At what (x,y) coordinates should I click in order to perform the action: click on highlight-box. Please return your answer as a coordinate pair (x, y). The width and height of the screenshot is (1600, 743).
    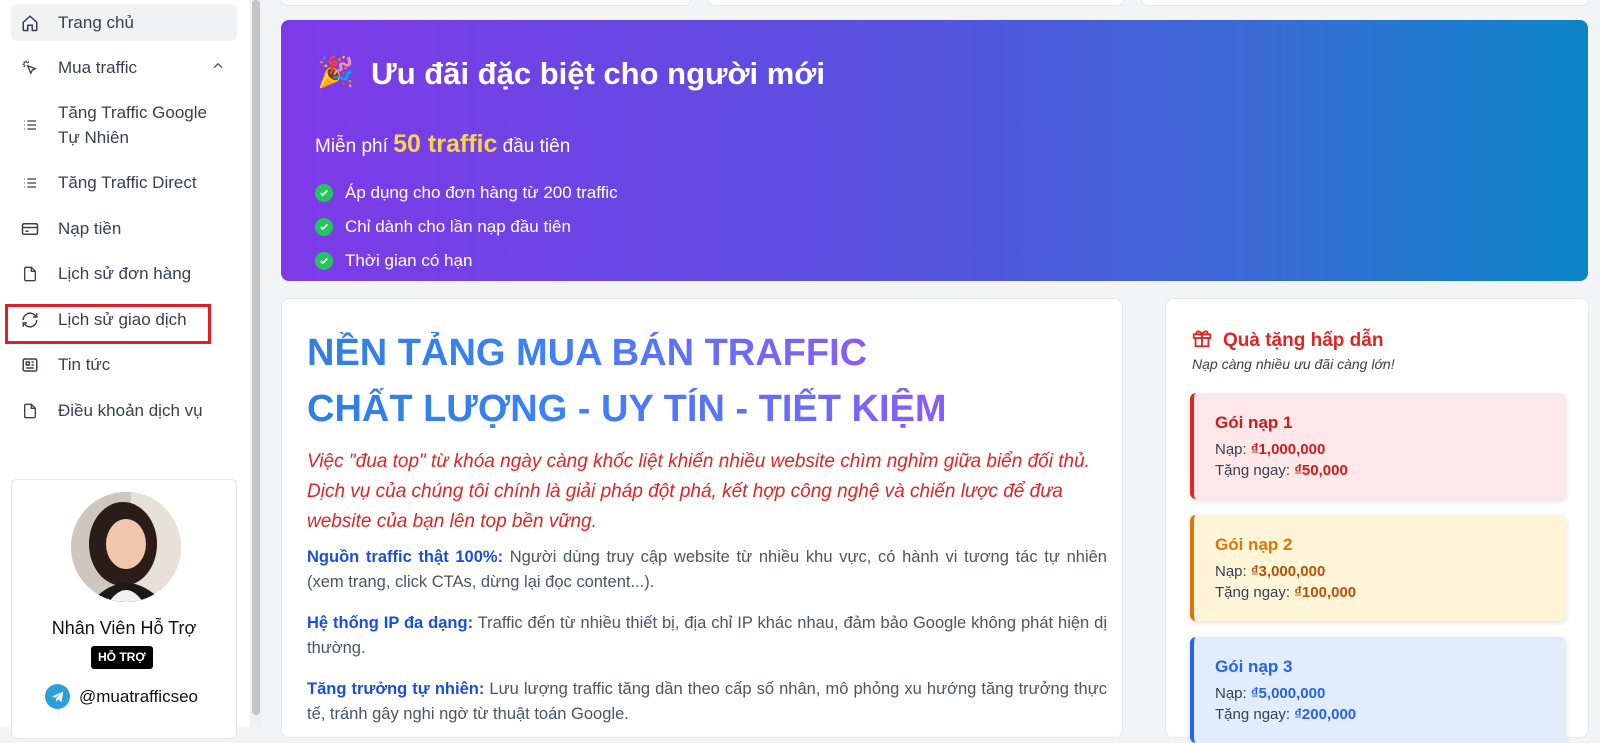
    Looking at the image, I should click on (108, 324).